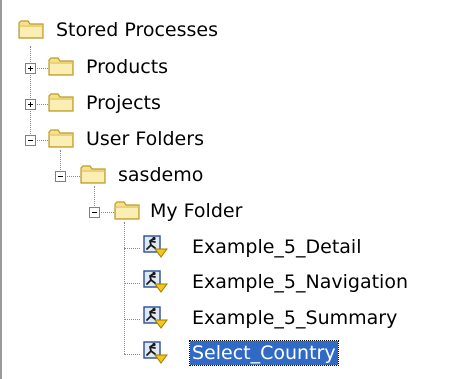  I want to click on tree-node-select-country: Select_Country, so click(230, 355).